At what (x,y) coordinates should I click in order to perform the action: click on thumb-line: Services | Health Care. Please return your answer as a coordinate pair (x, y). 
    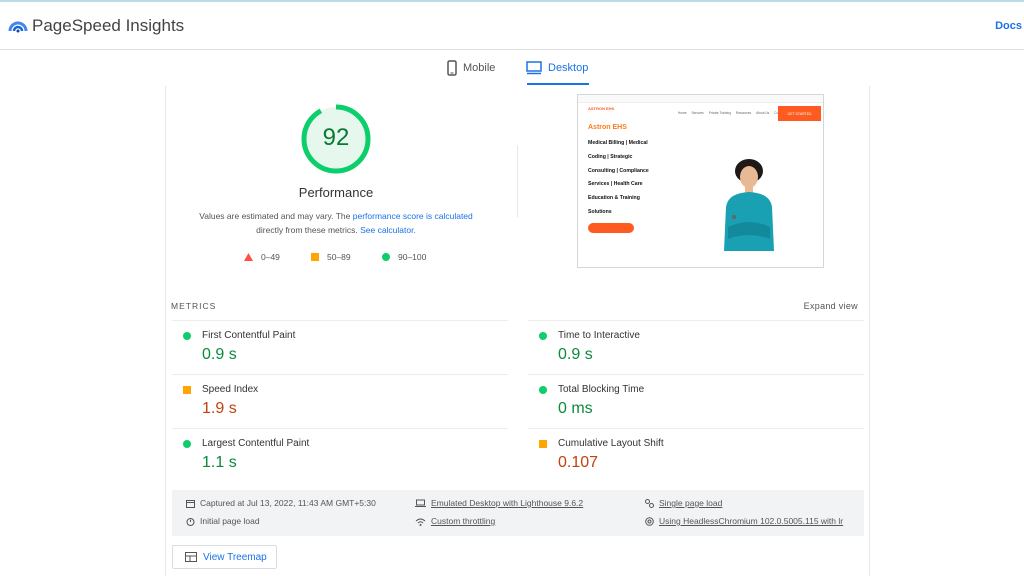
    Looking at the image, I should click on (615, 184).